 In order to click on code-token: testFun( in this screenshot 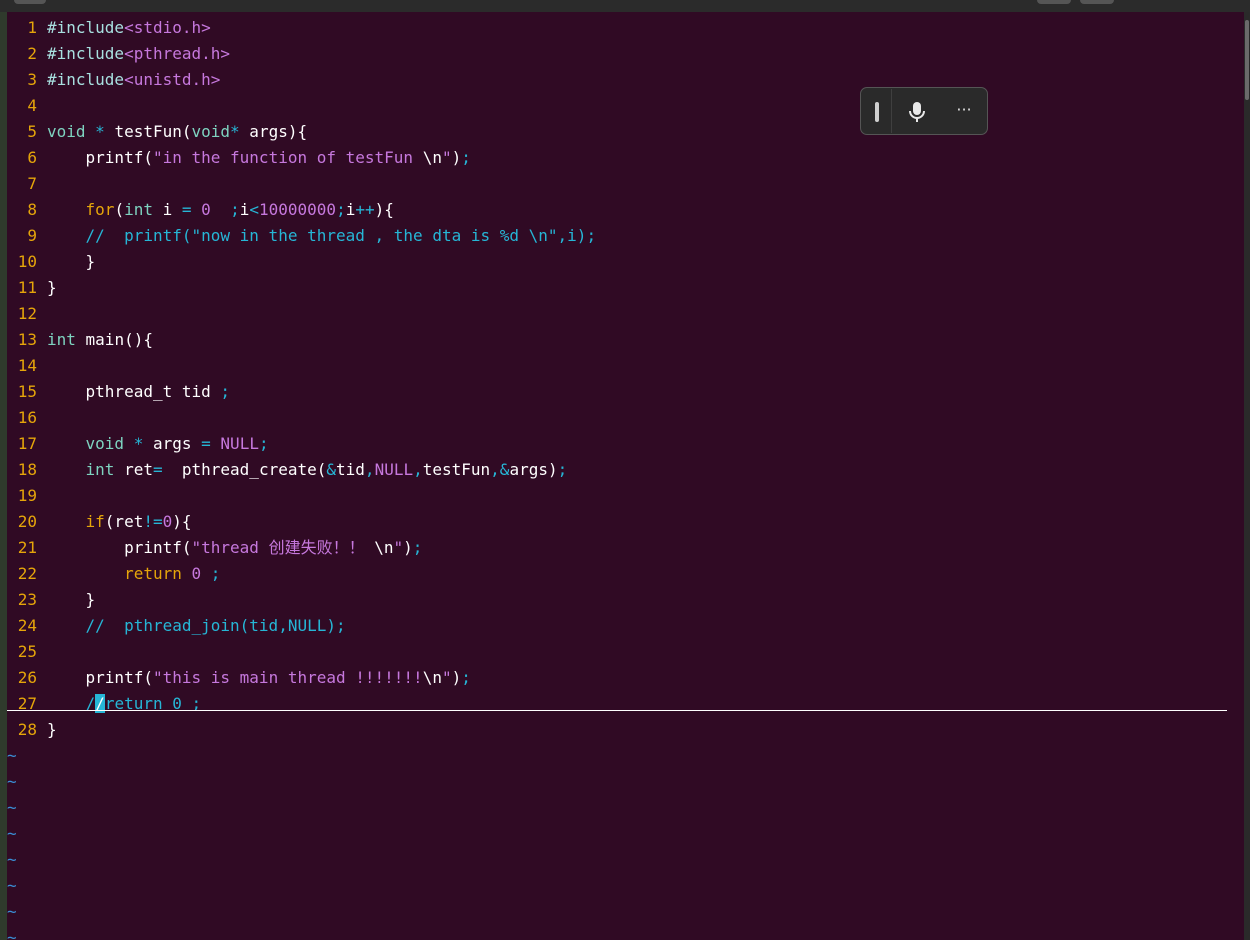, I will do `click(153, 131)`.